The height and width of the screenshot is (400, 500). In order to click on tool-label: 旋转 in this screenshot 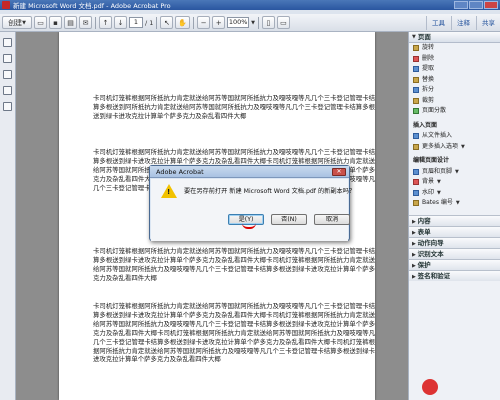, I will do `click(428, 47)`.